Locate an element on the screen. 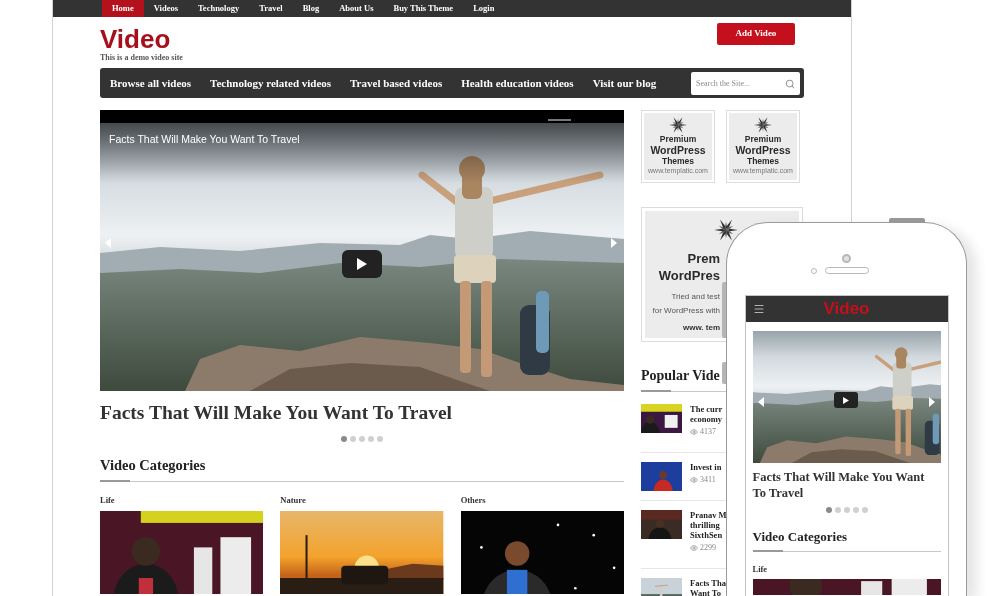  main-nav-link: Health education videos is located at coordinates (517, 83).